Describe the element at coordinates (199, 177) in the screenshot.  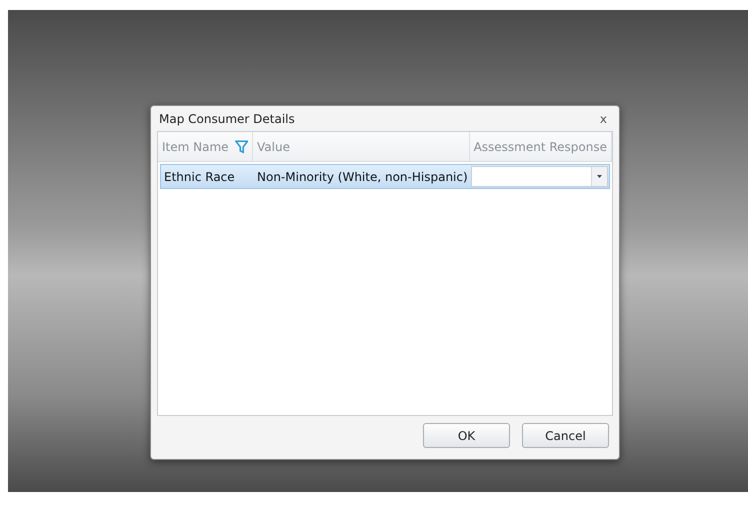
I see `table-cell-text: Ethnic Race` at that location.